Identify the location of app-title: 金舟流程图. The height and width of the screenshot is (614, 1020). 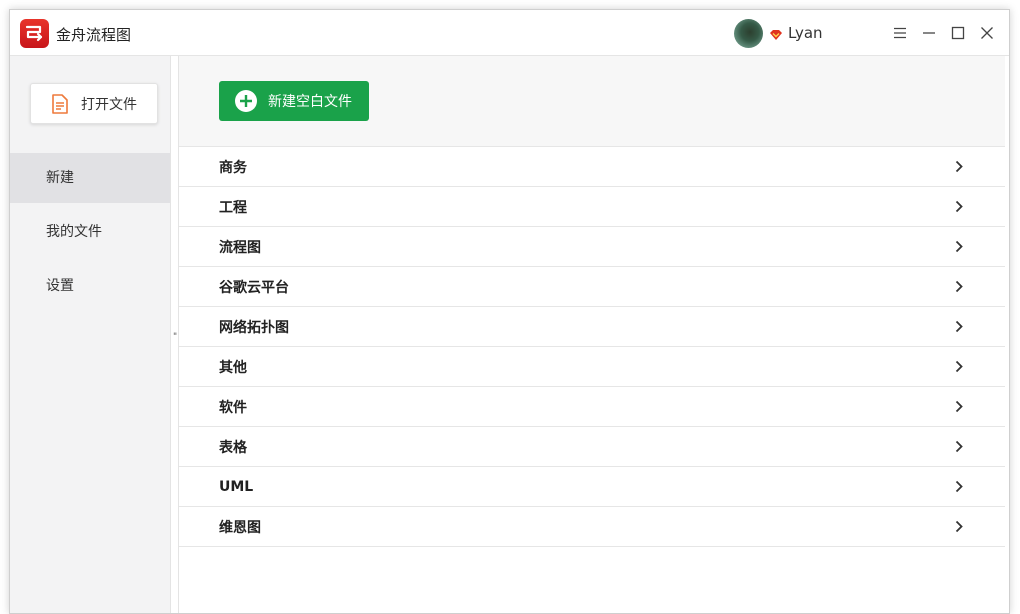
(94, 35).